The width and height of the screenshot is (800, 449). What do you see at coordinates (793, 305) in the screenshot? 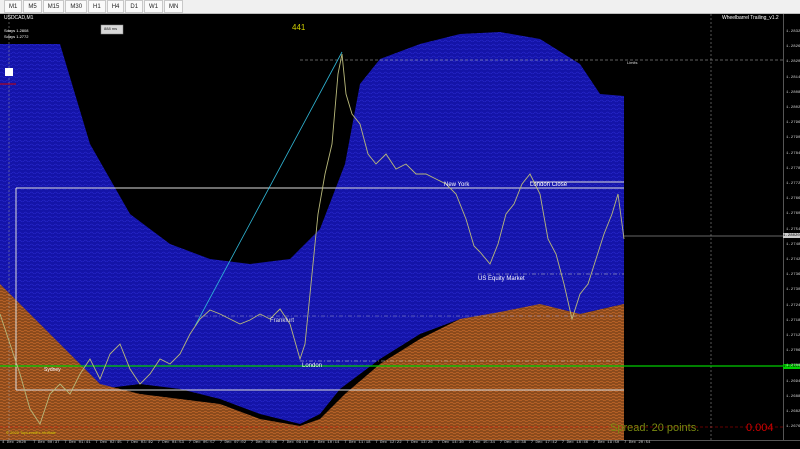
I see `price-scale-label: 1.27245` at bounding box center [793, 305].